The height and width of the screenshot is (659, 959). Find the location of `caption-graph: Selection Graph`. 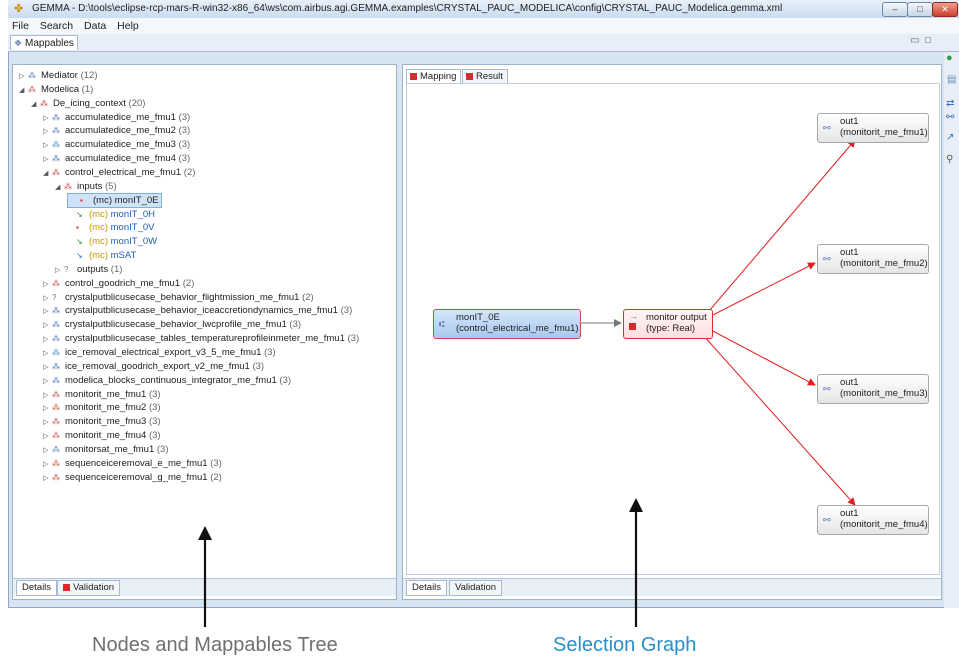

caption-graph: Selection Graph is located at coordinates (625, 645).